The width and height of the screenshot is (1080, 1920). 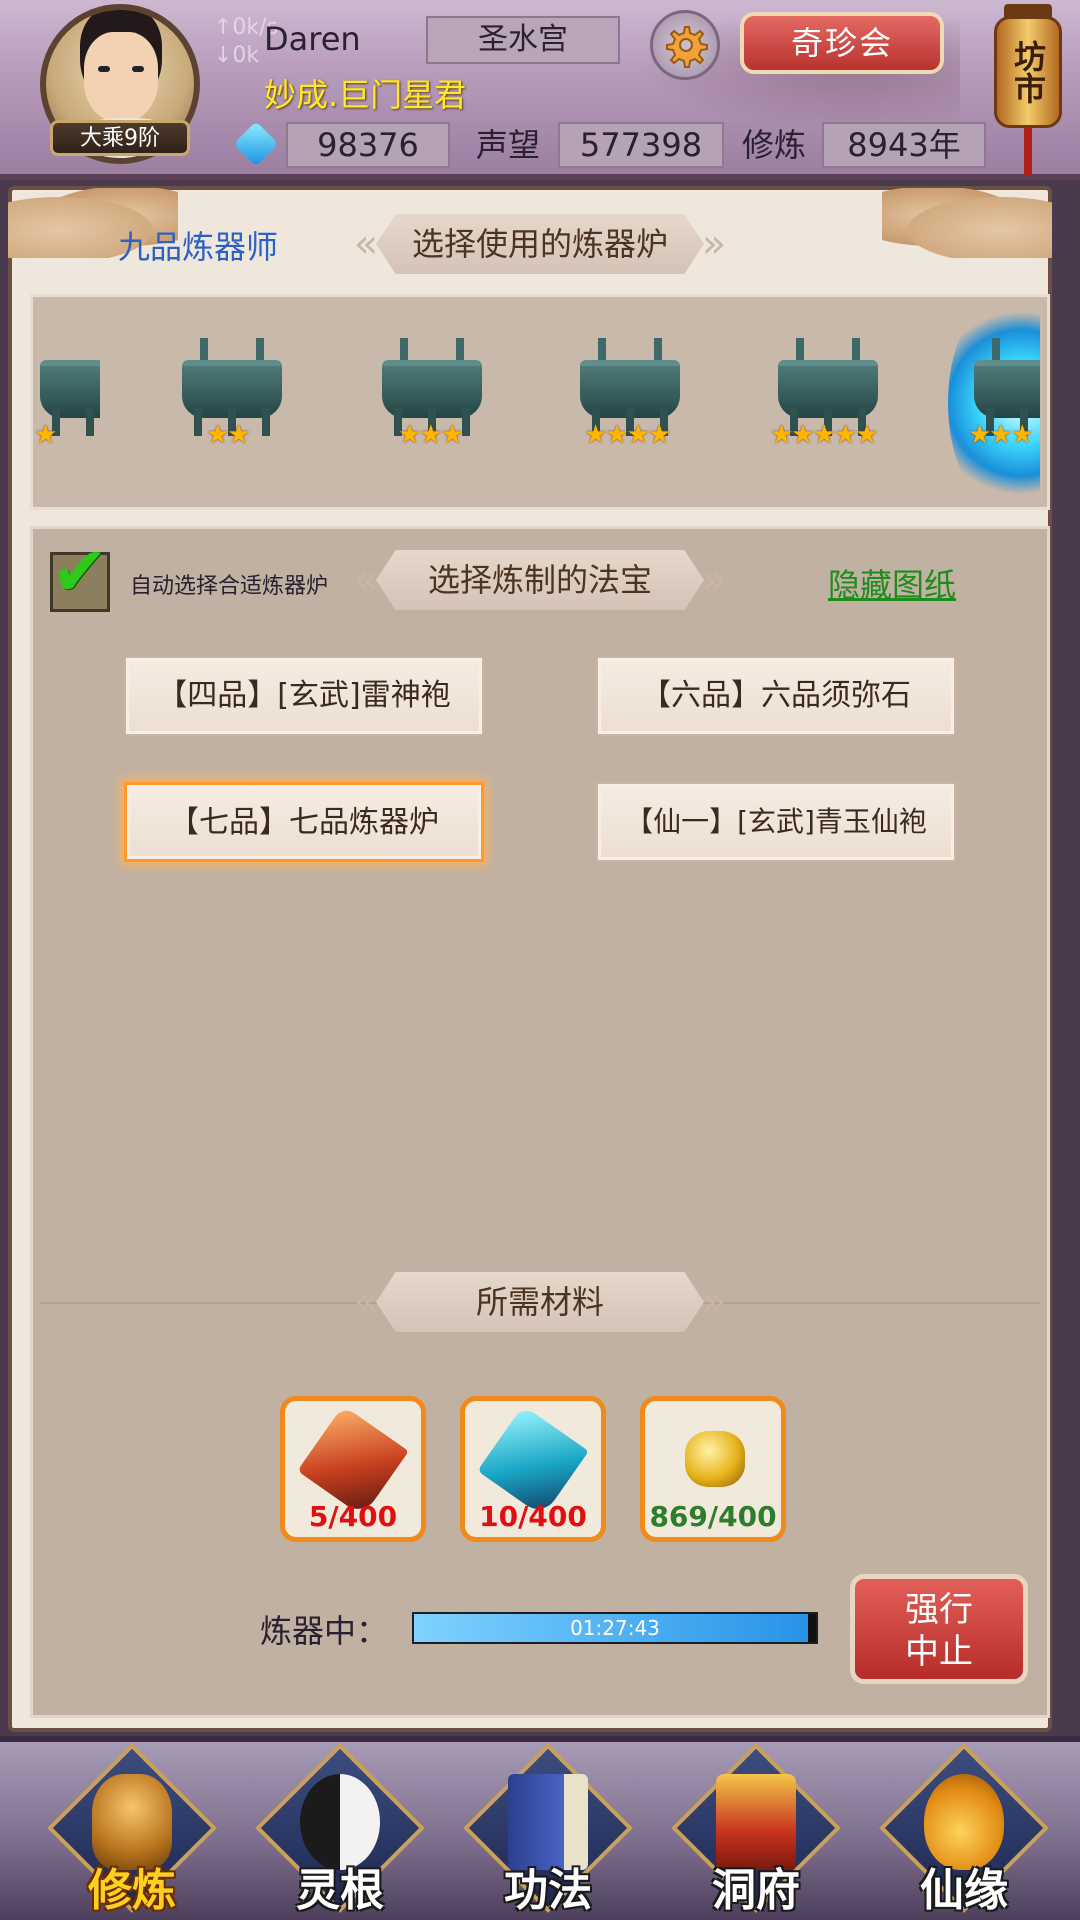 I want to click on nav-label: 灵根, so click(x=340, y=1890).